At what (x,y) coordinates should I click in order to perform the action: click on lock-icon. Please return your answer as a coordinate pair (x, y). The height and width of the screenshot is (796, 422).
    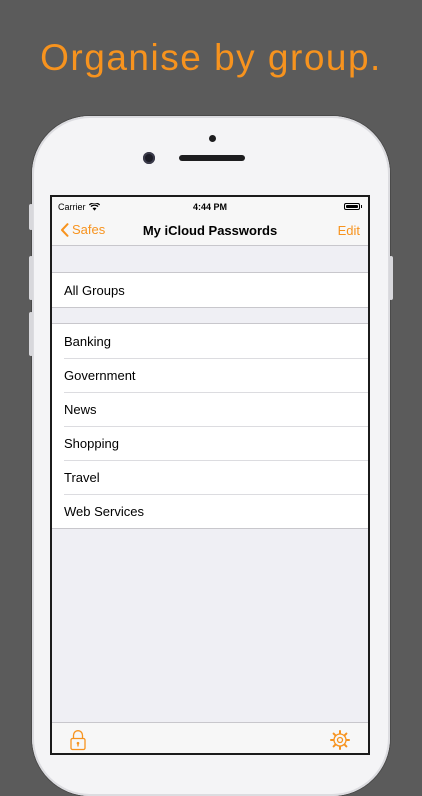
    Looking at the image, I should click on (78, 740).